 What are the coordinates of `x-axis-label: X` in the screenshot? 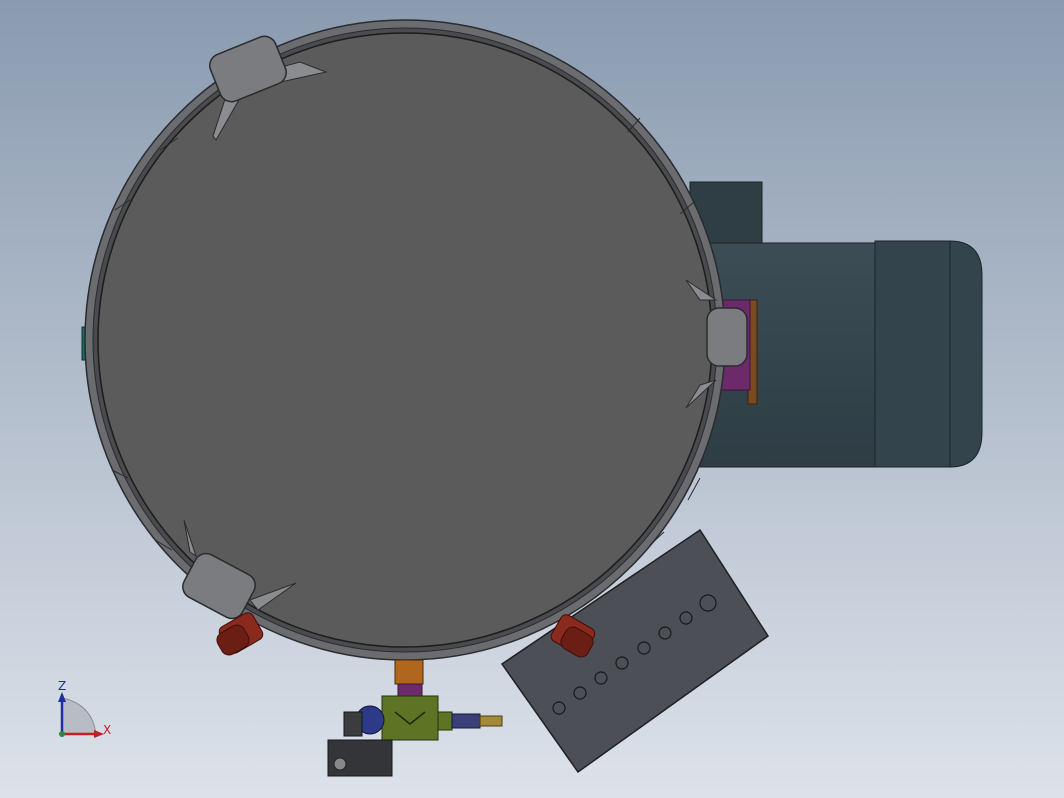 It's located at (107, 730).